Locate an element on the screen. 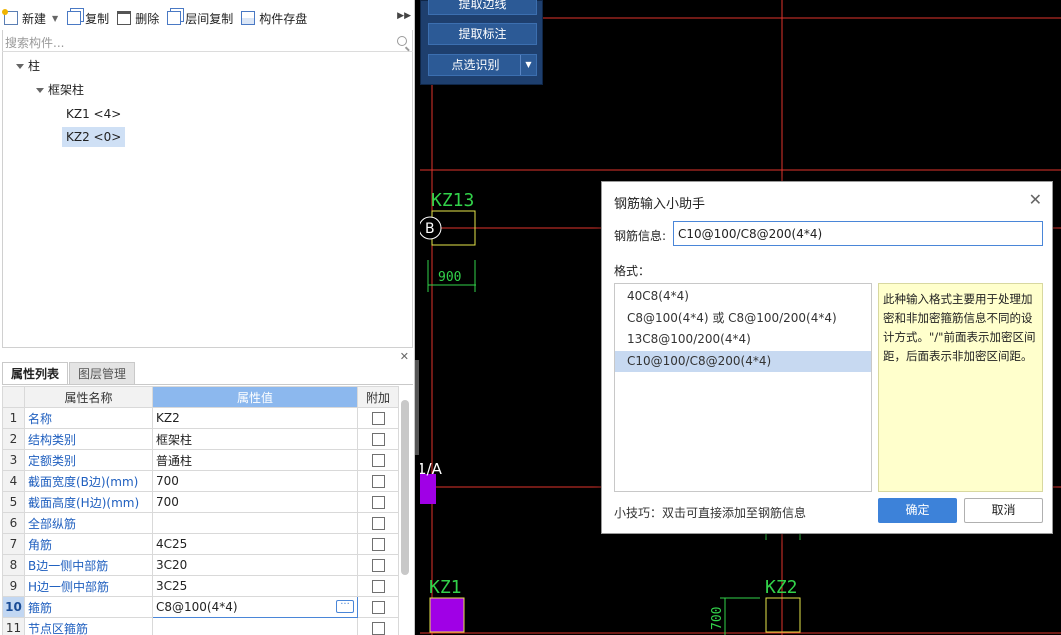 The width and height of the screenshot is (1061, 635). save-component-button: 构件存盘 is located at coordinates (274, 18).